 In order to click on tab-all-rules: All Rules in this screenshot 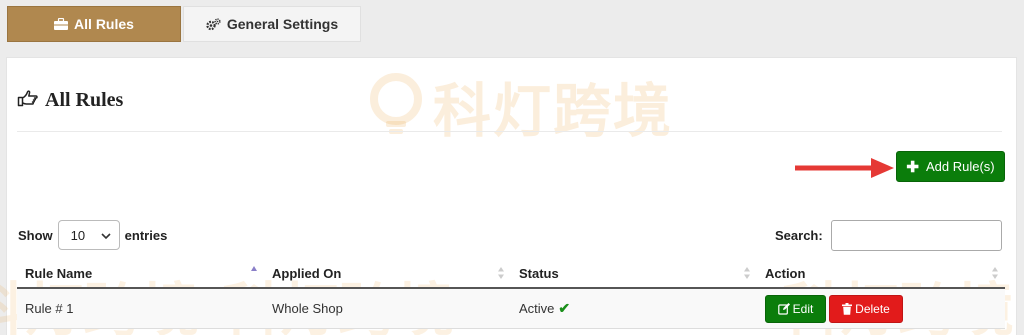, I will do `click(94, 24)`.